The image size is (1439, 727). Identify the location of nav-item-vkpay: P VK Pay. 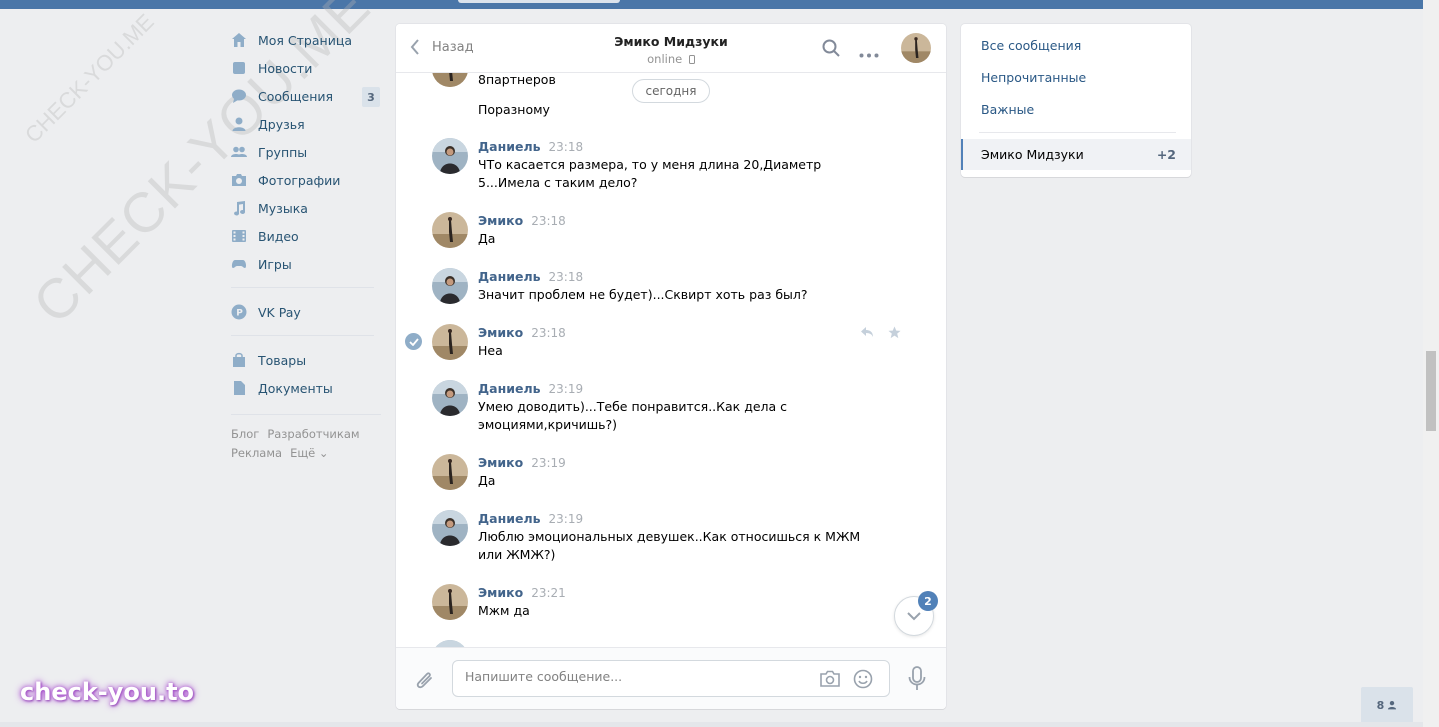
(306, 312).